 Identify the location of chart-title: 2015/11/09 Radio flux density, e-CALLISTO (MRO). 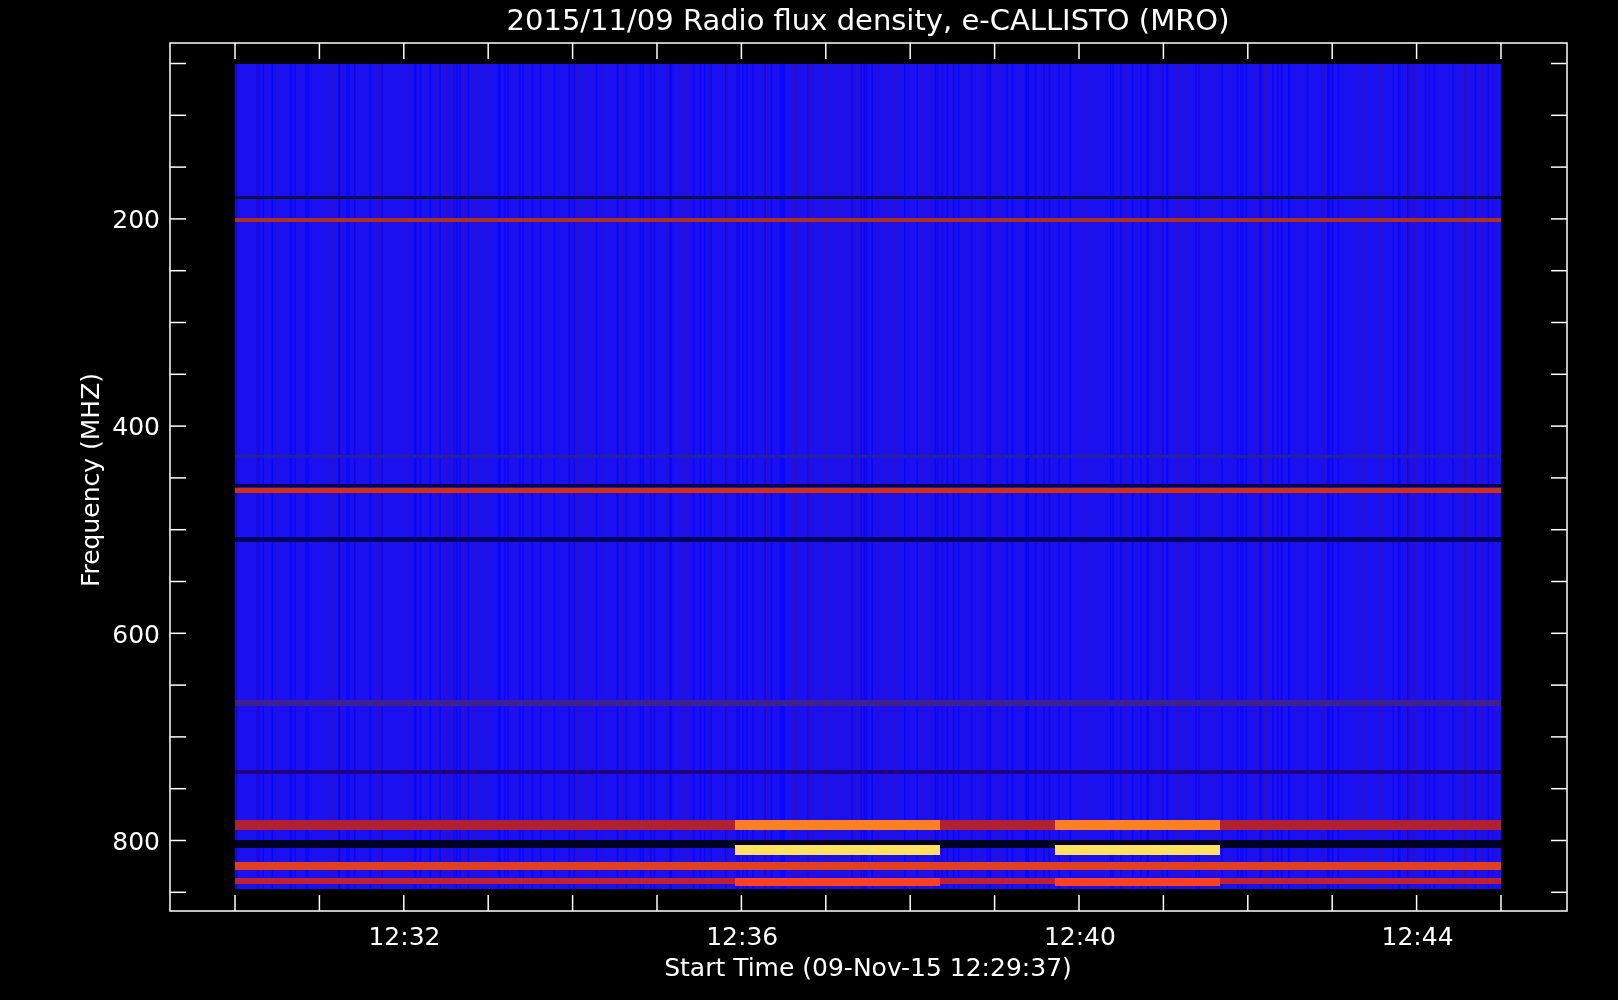
(868, 20).